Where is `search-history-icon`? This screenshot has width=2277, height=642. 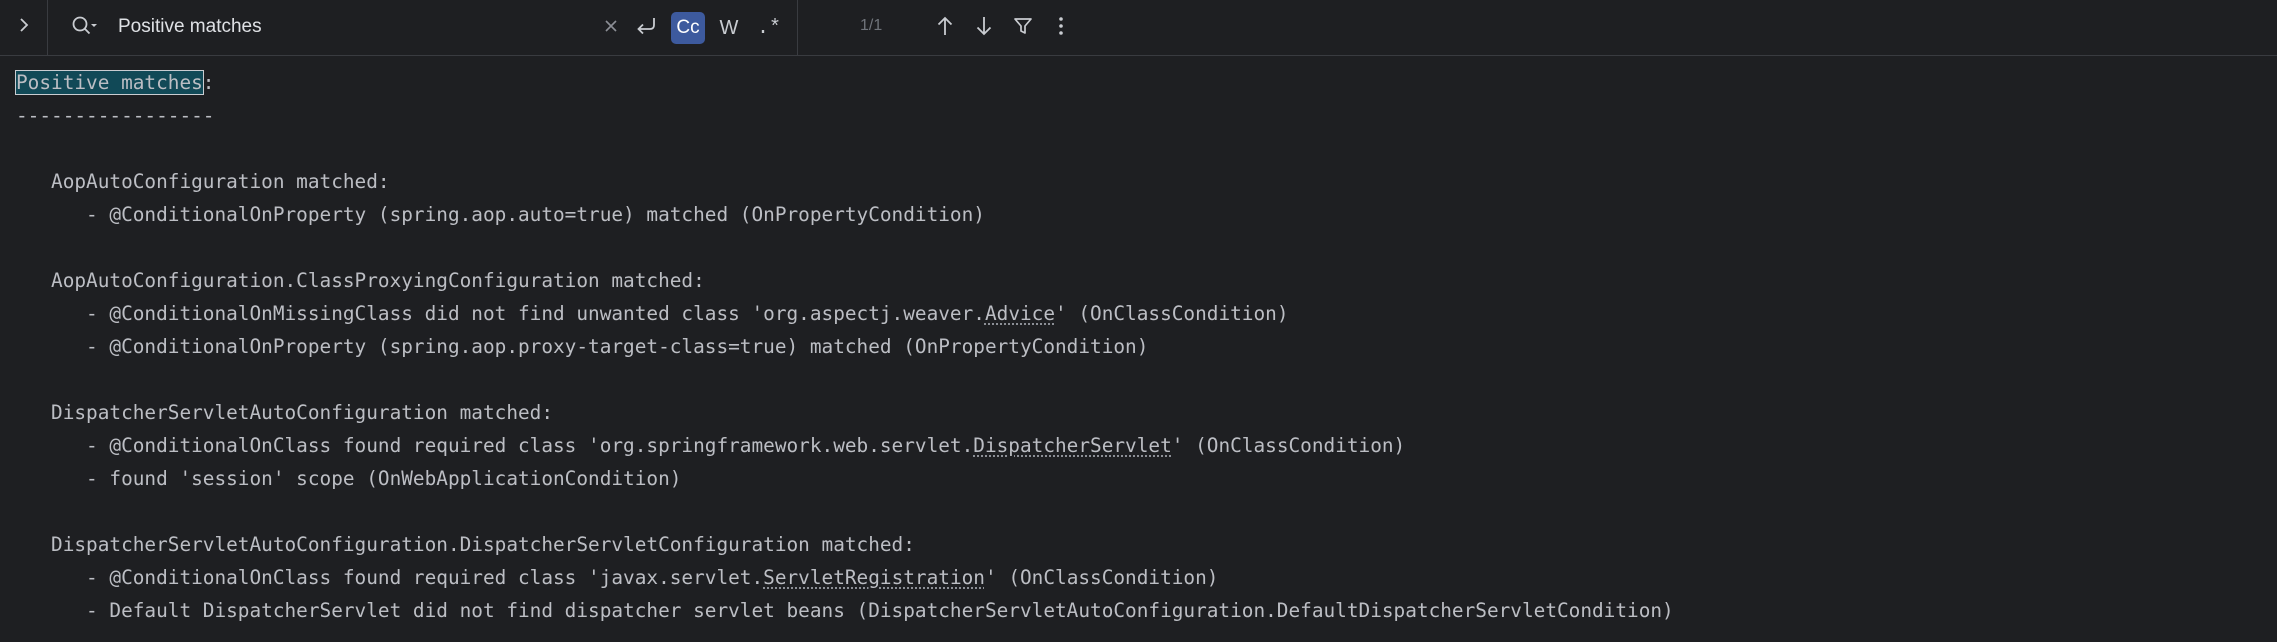
search-history-icon is located at coordinates (85, 28).